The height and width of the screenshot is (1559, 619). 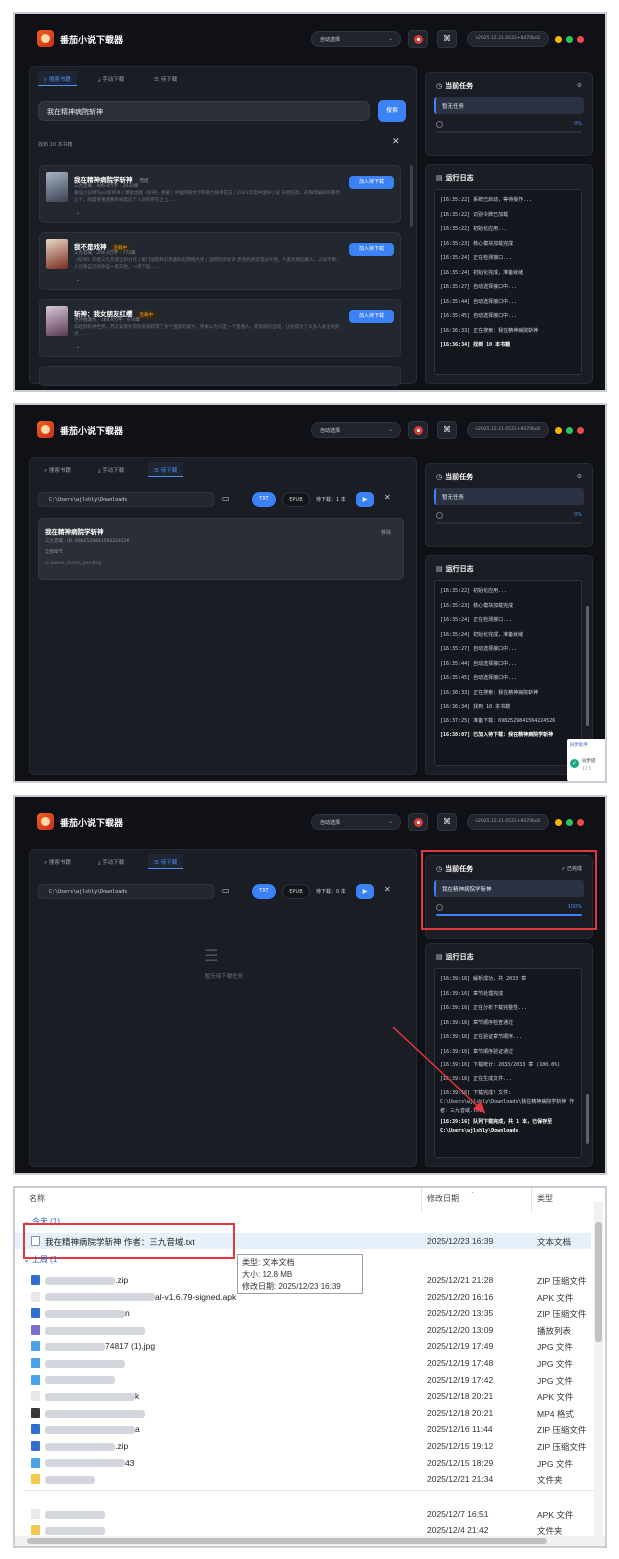 I want to click on file-date: 2025/12/18 20:21, so click(x=460, y=1396).